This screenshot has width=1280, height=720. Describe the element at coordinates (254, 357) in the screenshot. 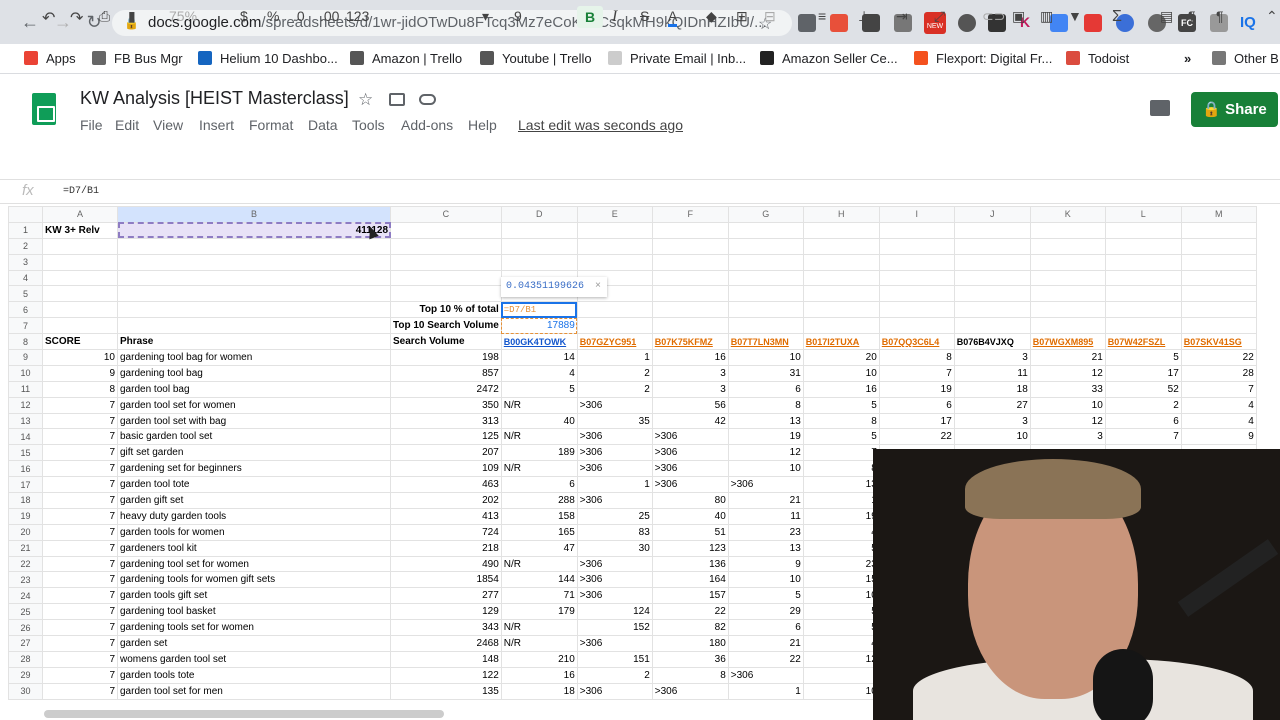

I see `phrase-cell: gardening tool bag for women` at that location.